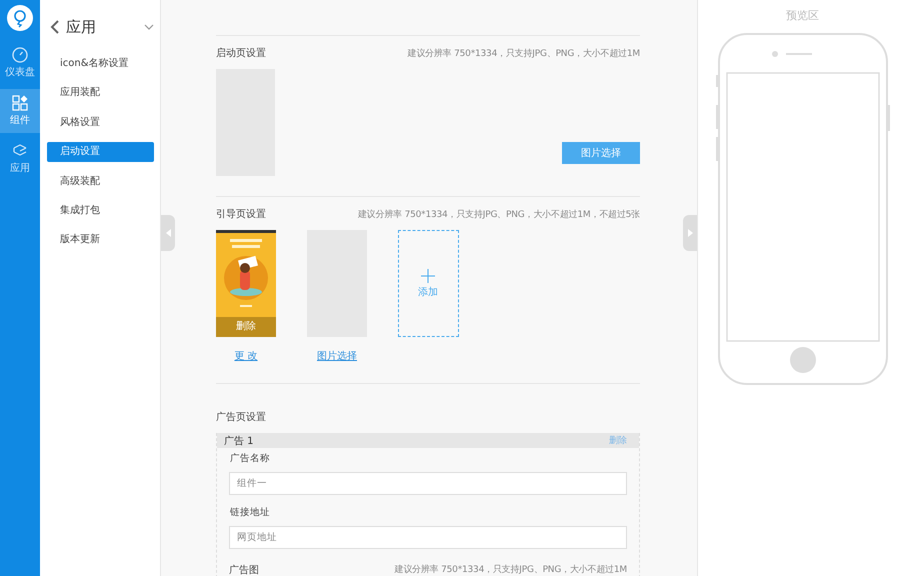 The height and width of the screenshot is (576, 907). I want to click on delete-link: 删除, so click(618, 440).